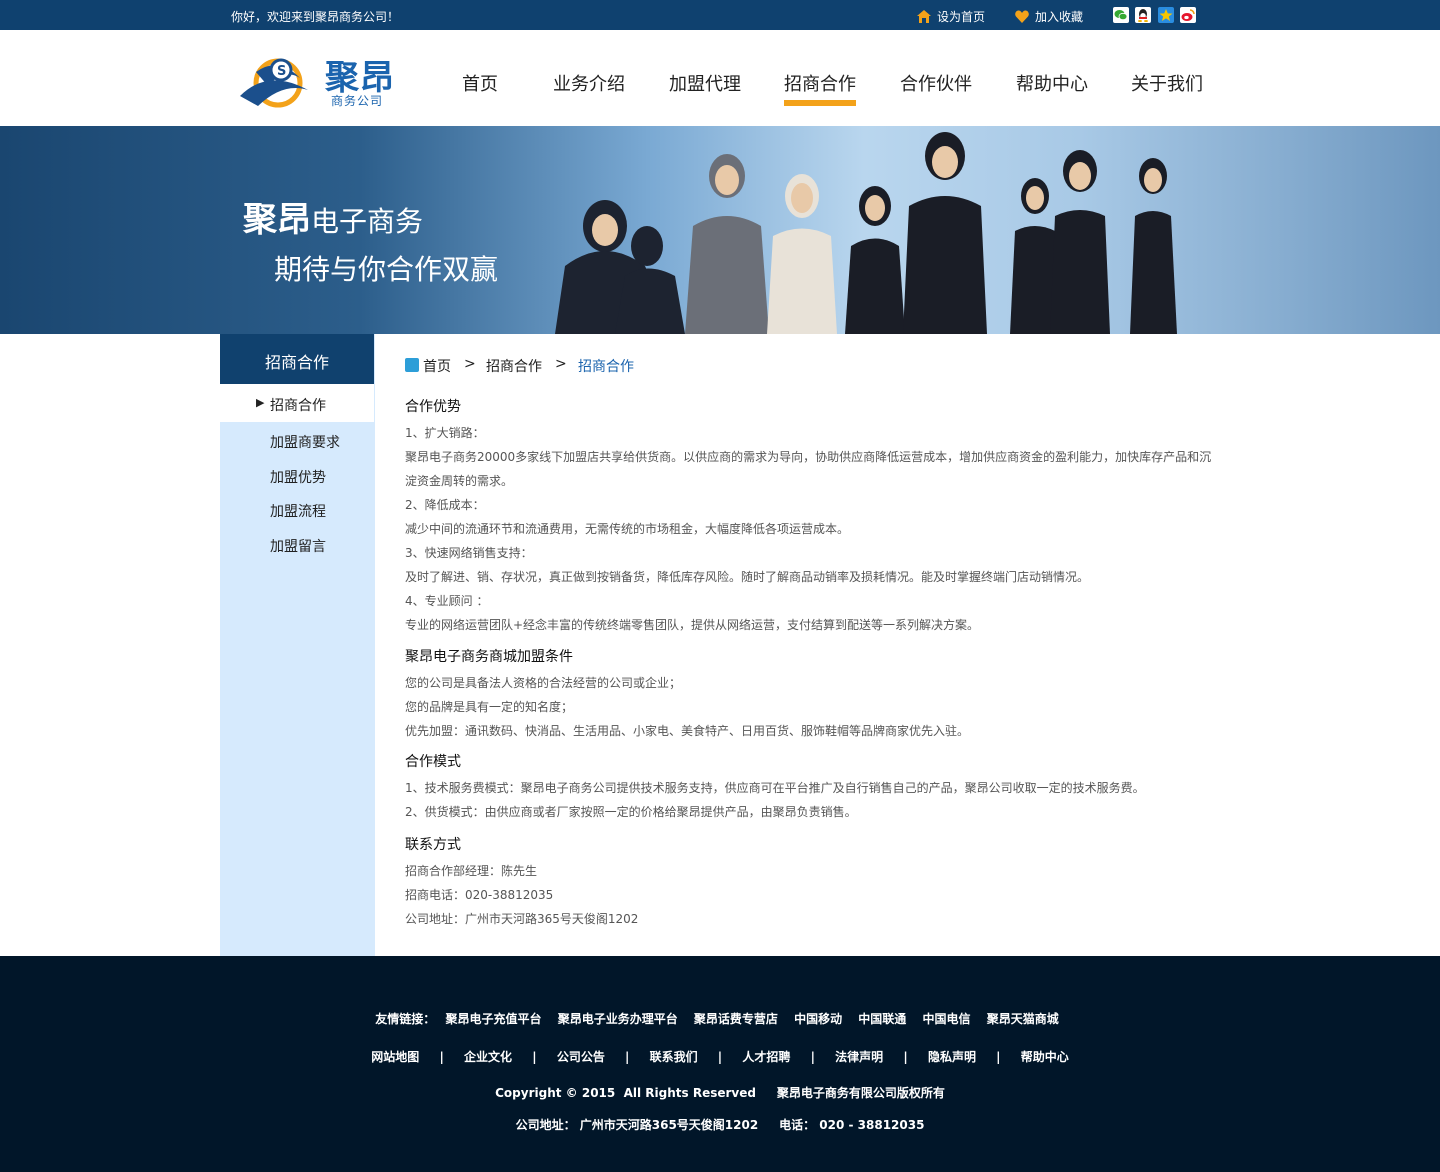 This screenshot has height=1172, width=1440. What do you see at coordinates (297, 359) in the screenshot?
I see `sidebar-title: 招商合作` at bounding box center [297, 359].